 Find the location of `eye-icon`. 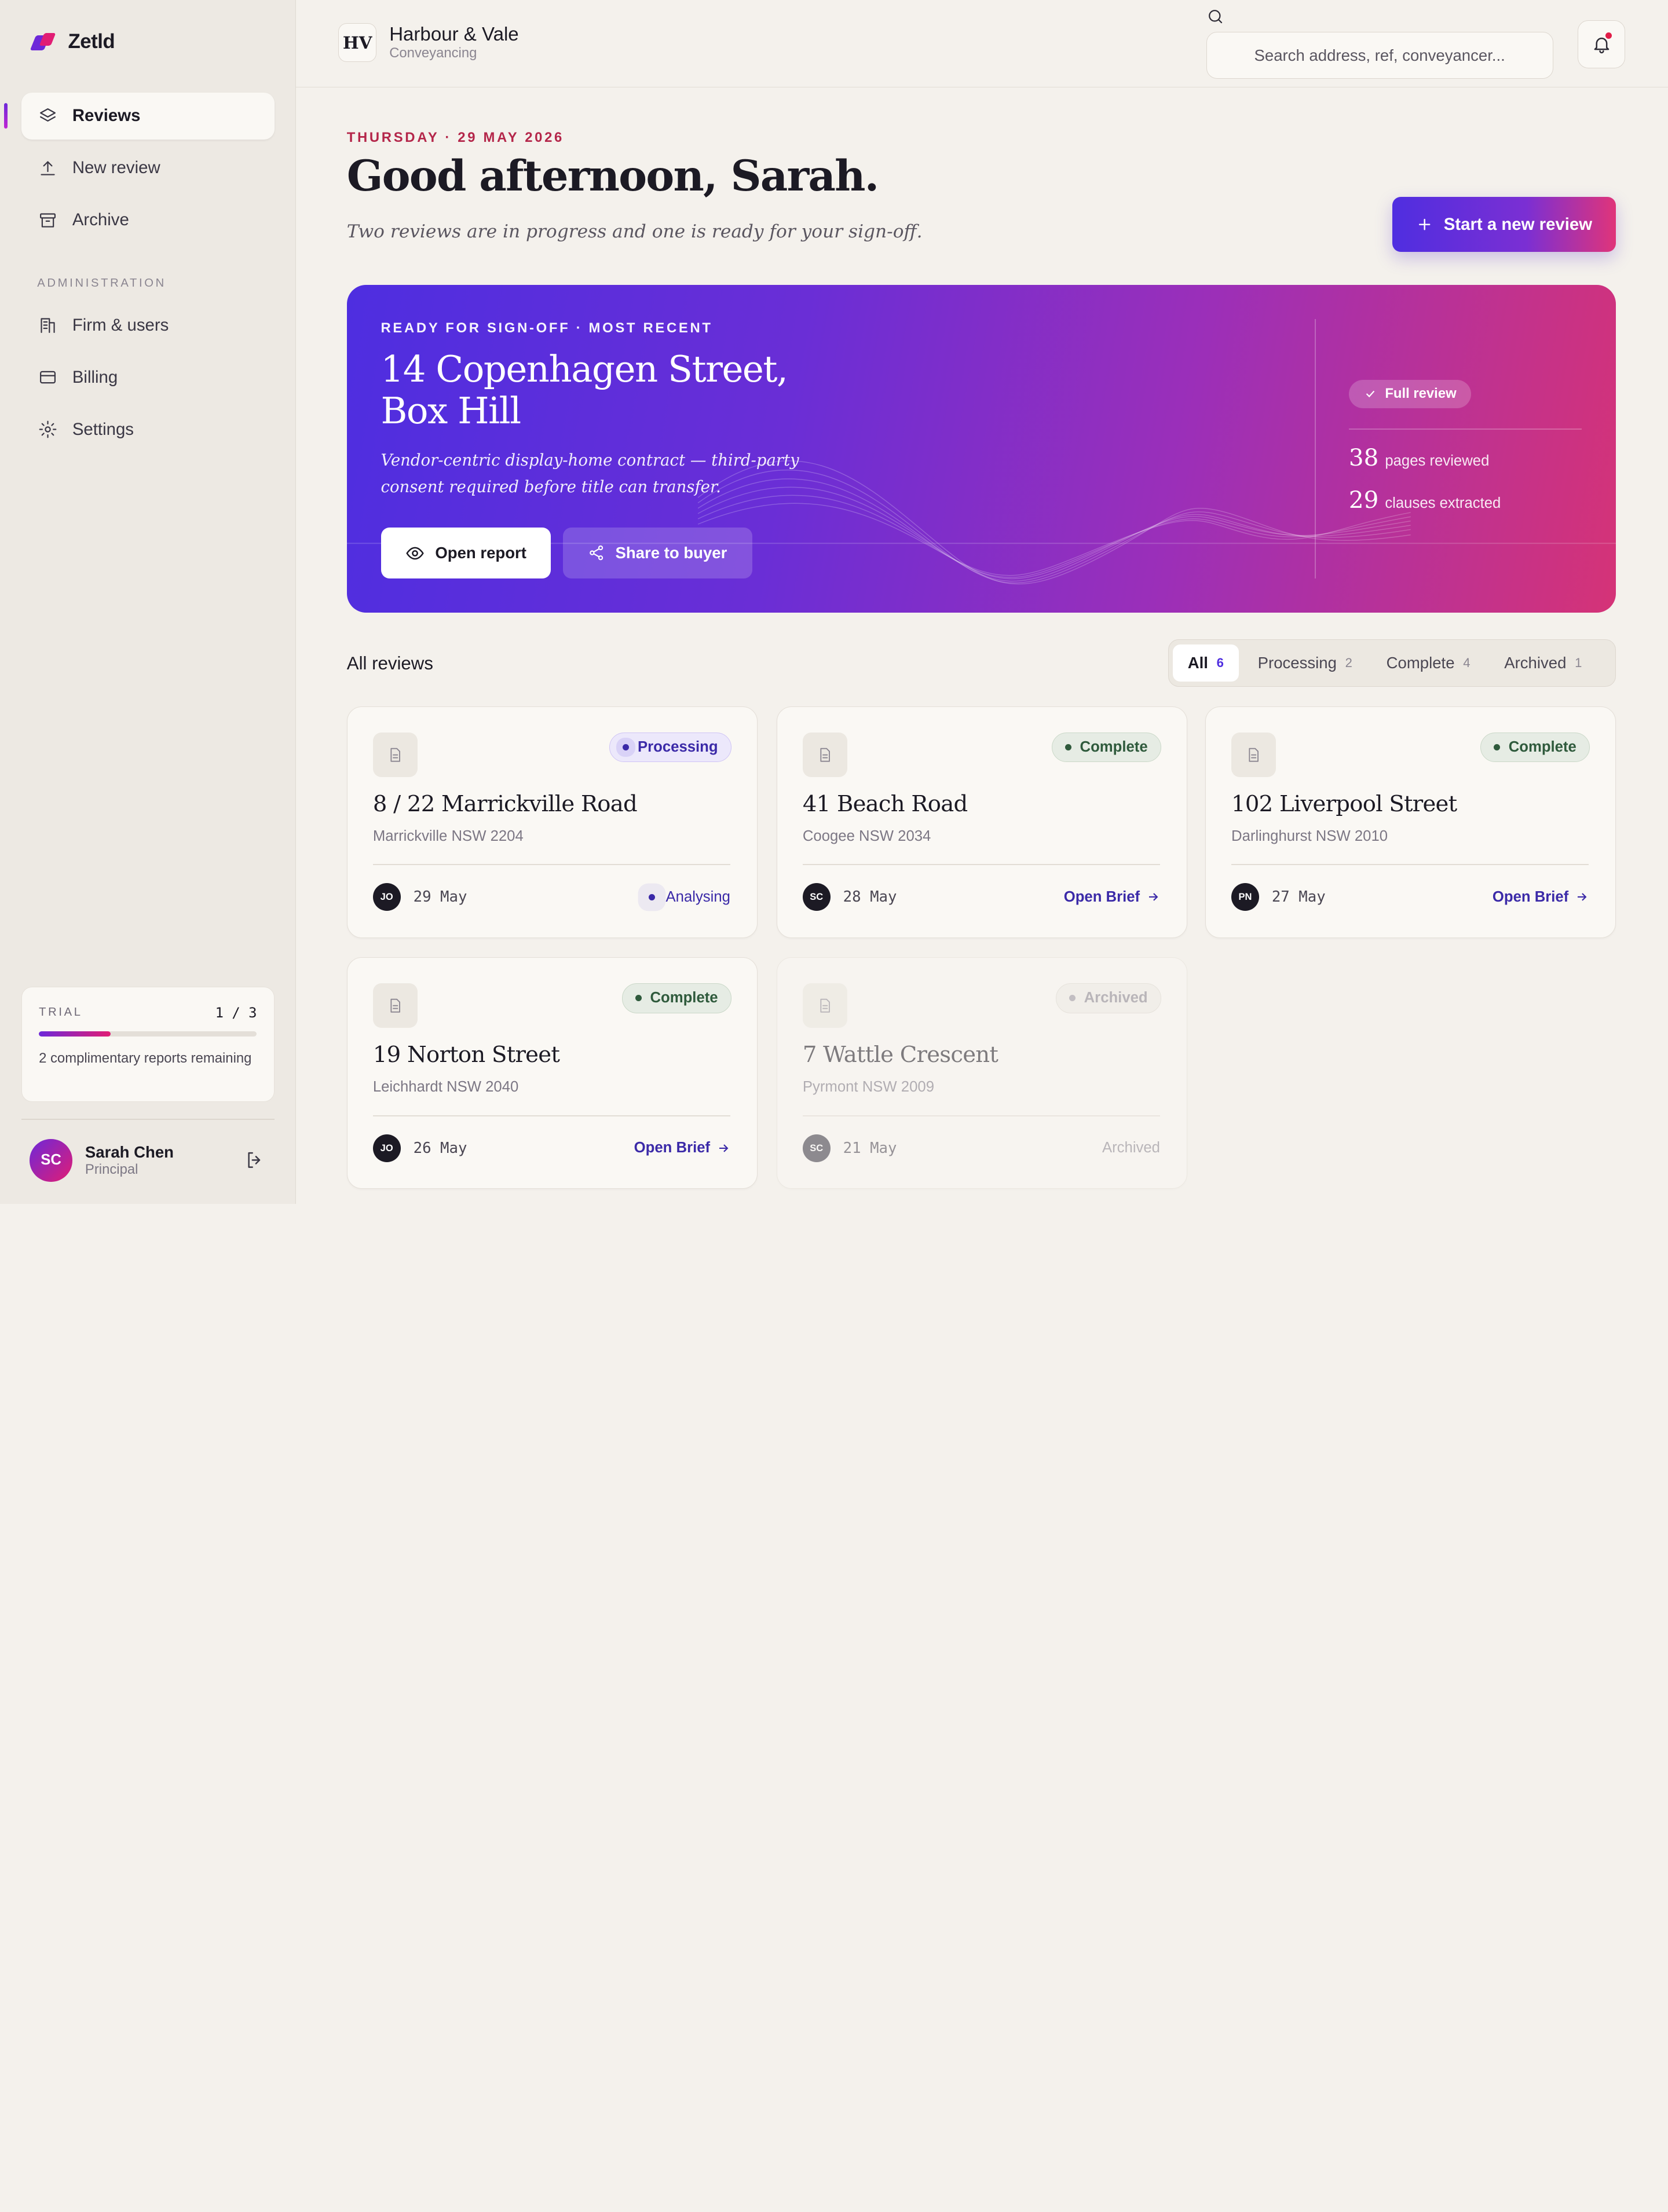

eye-icon is located at coordinates (415, 553).